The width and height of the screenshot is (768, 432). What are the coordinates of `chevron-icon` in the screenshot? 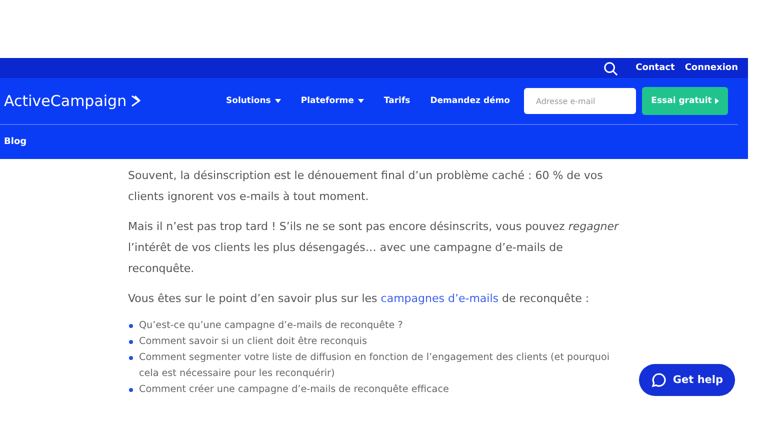 It's located at (135, 101).